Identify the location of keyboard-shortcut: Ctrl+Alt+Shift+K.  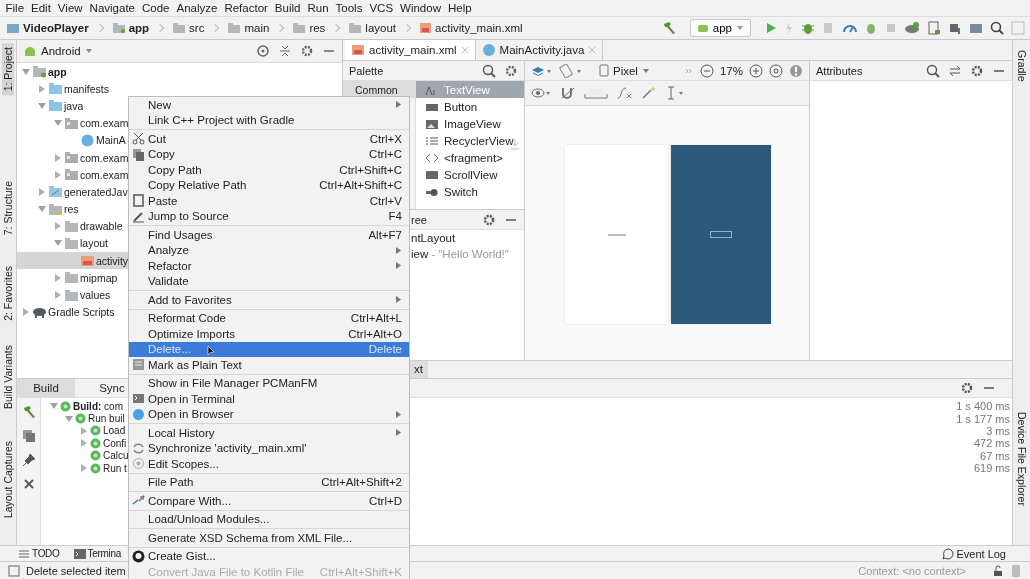
(360, 571).